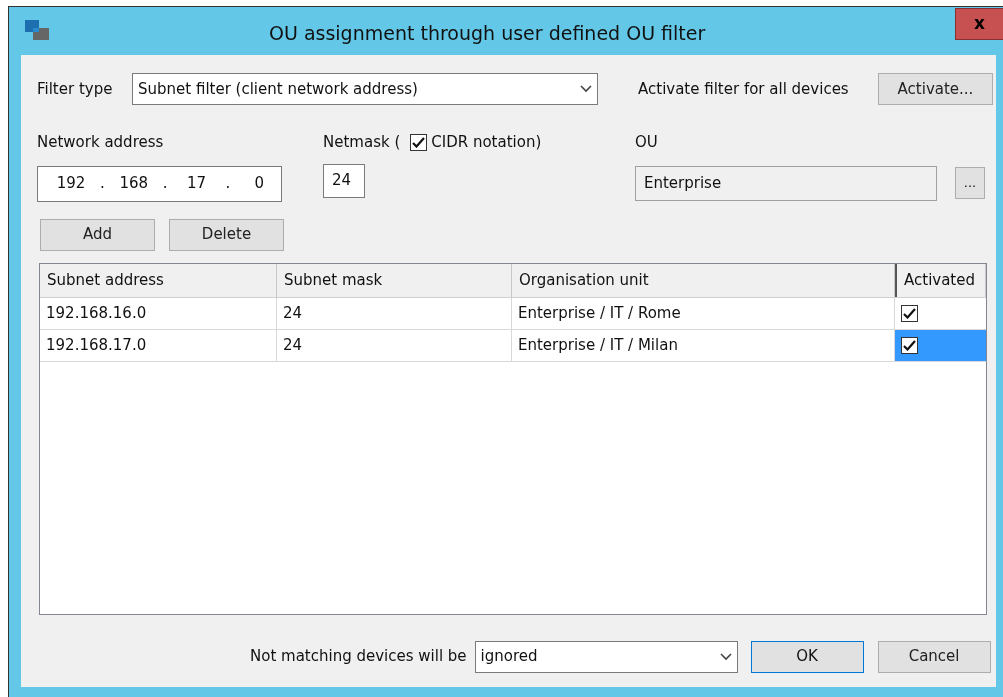 The width and height of the screenshot is (1003, 697). What do you see at coordinates (979, 24) in the screenshot?
I see `close-button: x` at bounding box center [979, 24].